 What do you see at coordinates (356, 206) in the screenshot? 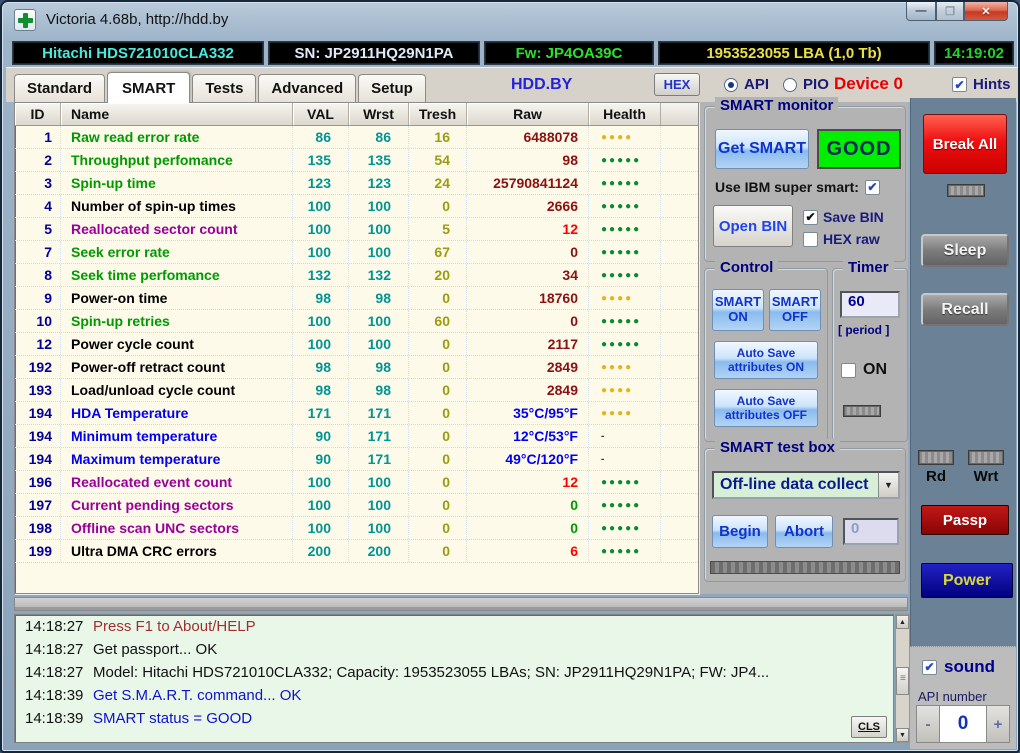
I see `table-row: 4 Number of spin-up times 100 100 0 2666 ●●●●●` at bounding box center [356, 206].